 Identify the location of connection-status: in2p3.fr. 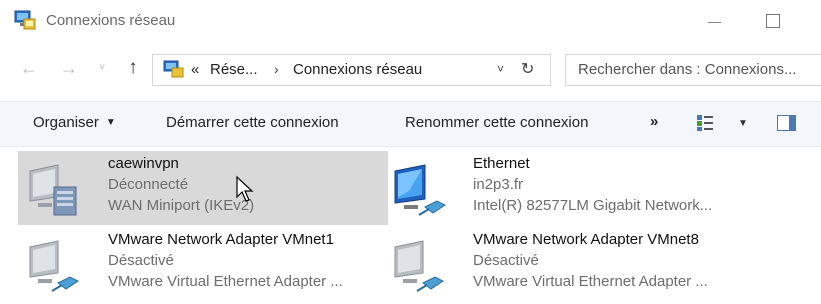
(498, 184).